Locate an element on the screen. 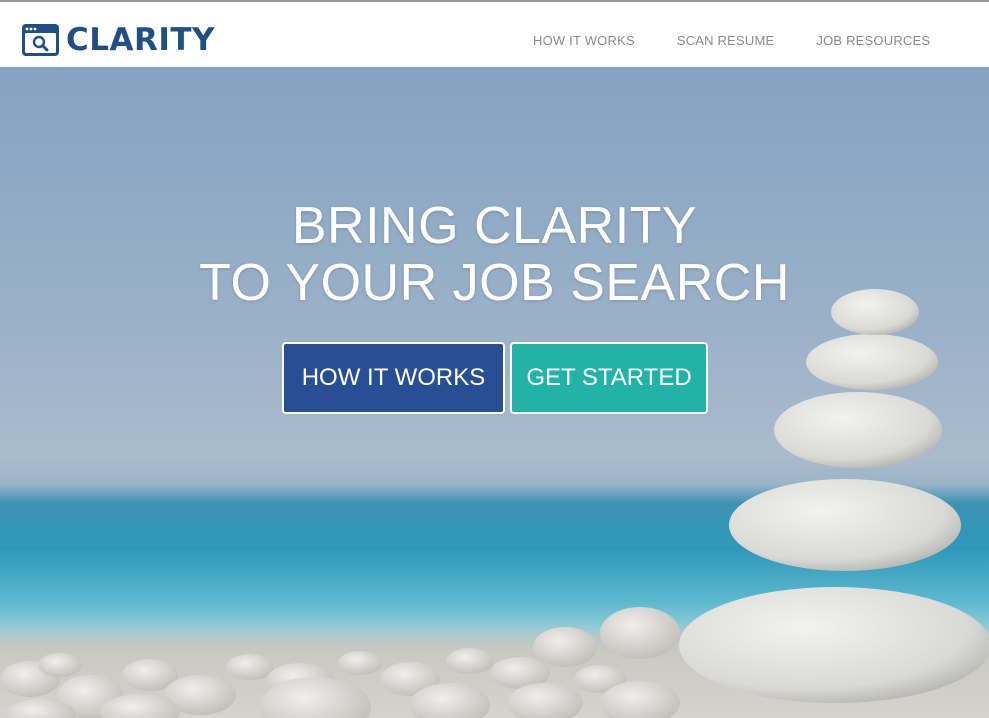 The height and width of the screenshot is (718, 989). nav-link-how-it-works: HOW IT WORKS is located at coordinates (584, 40).